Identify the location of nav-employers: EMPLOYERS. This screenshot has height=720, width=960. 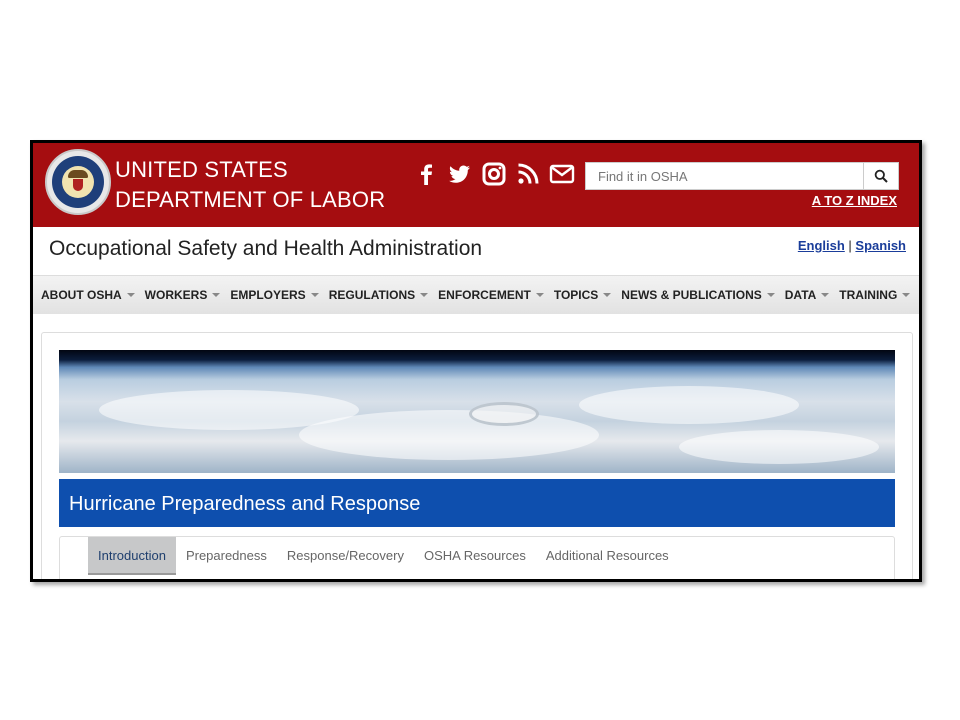
(274, 295).